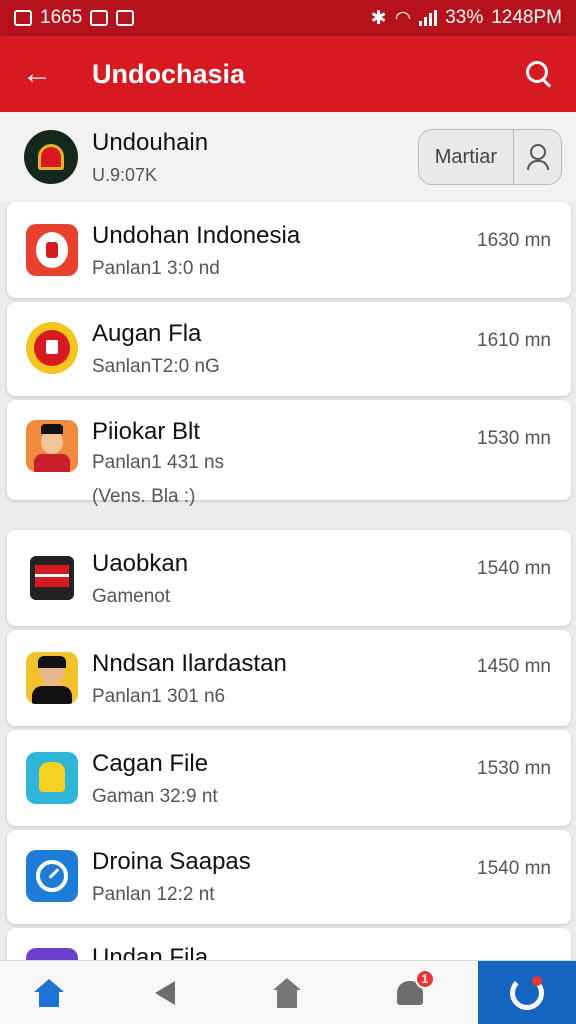  Describe the element at coordinates (428, 18) in the screenshot. I see `signal-icon` at that location.